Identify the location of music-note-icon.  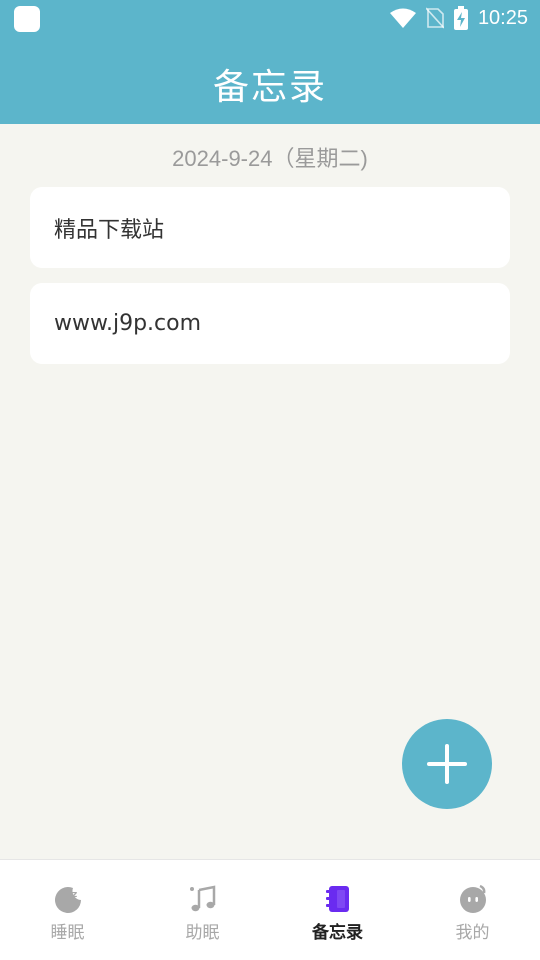
(202, 898).